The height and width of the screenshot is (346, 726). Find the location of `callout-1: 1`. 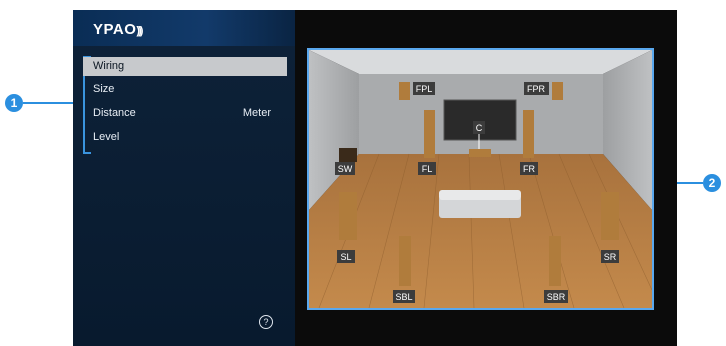

callout-1: 1 is located at coordinates (14, 103).